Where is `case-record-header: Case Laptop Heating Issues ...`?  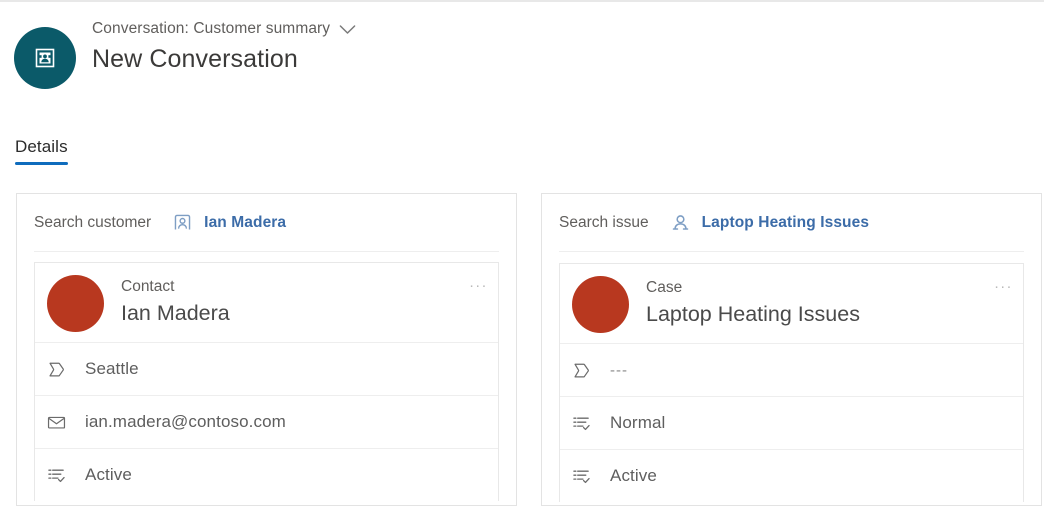
case-record-header: Case Laptop Heating Issues ... is located at coordinates (791, 303).